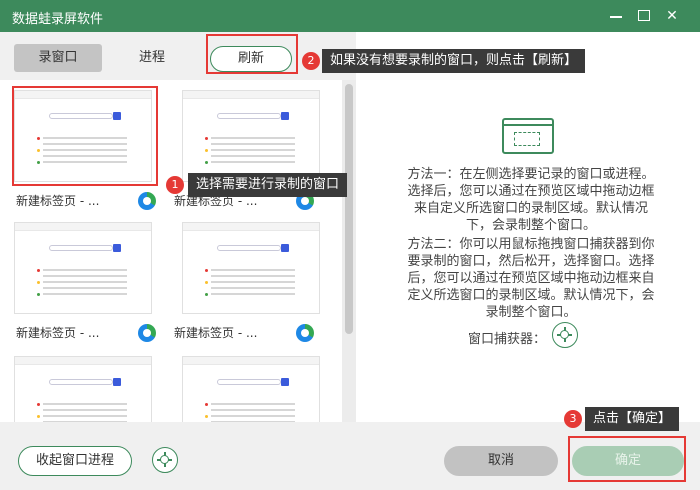 This screenshot has height=490, width=700. What do you see at coordinates (628, 461) in the screenshot?
I see `ok-button: 确定` at bounding box center [628, 461].